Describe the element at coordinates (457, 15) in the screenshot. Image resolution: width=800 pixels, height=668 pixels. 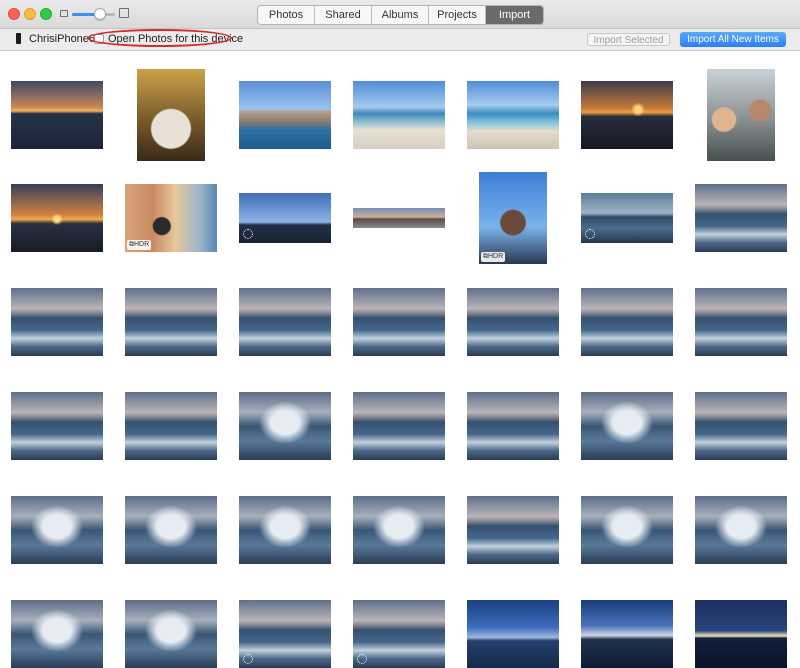
I see `tab-projects: Projects` at that location.